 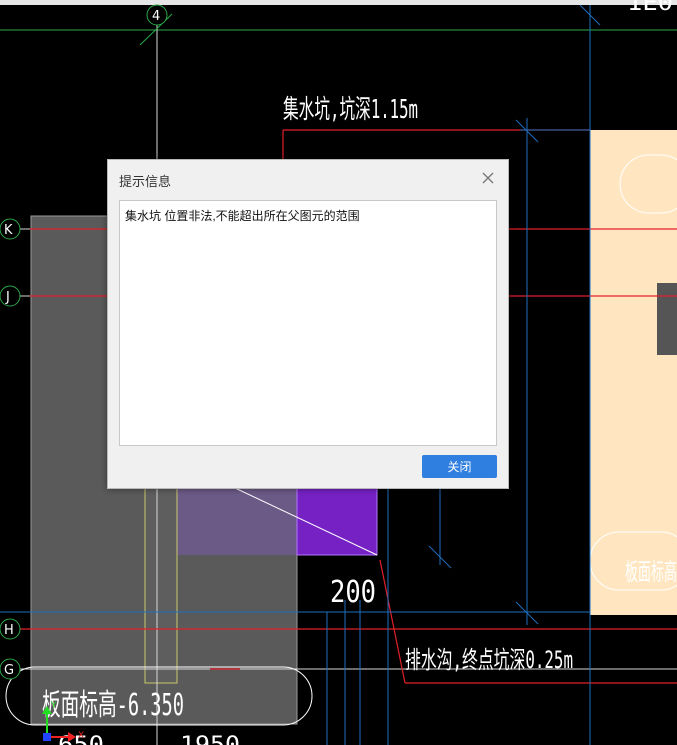 What do you see at coordinates (488, 178) in the screenshot?
I see `close-icon` at bounding box center [488, 178].